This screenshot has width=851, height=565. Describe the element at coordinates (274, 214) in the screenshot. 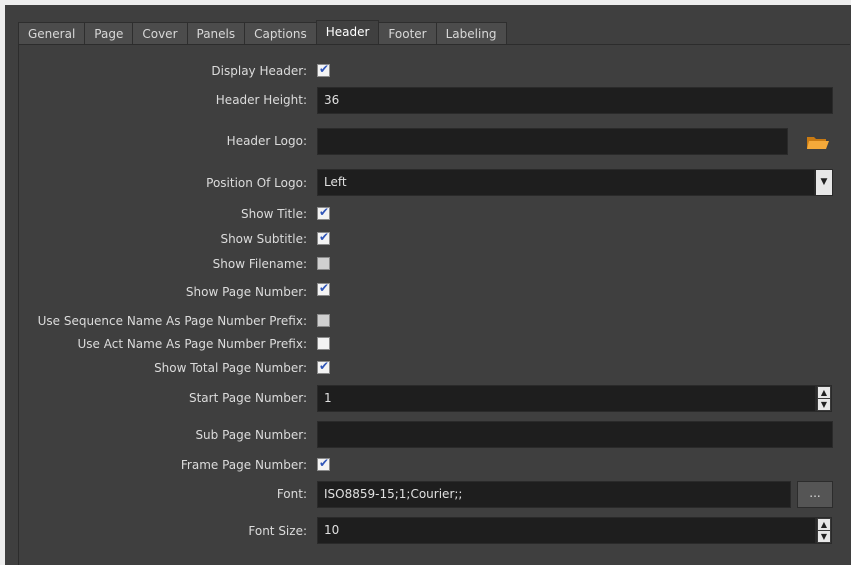

I see `show-title-label: Show Title:` at that location.